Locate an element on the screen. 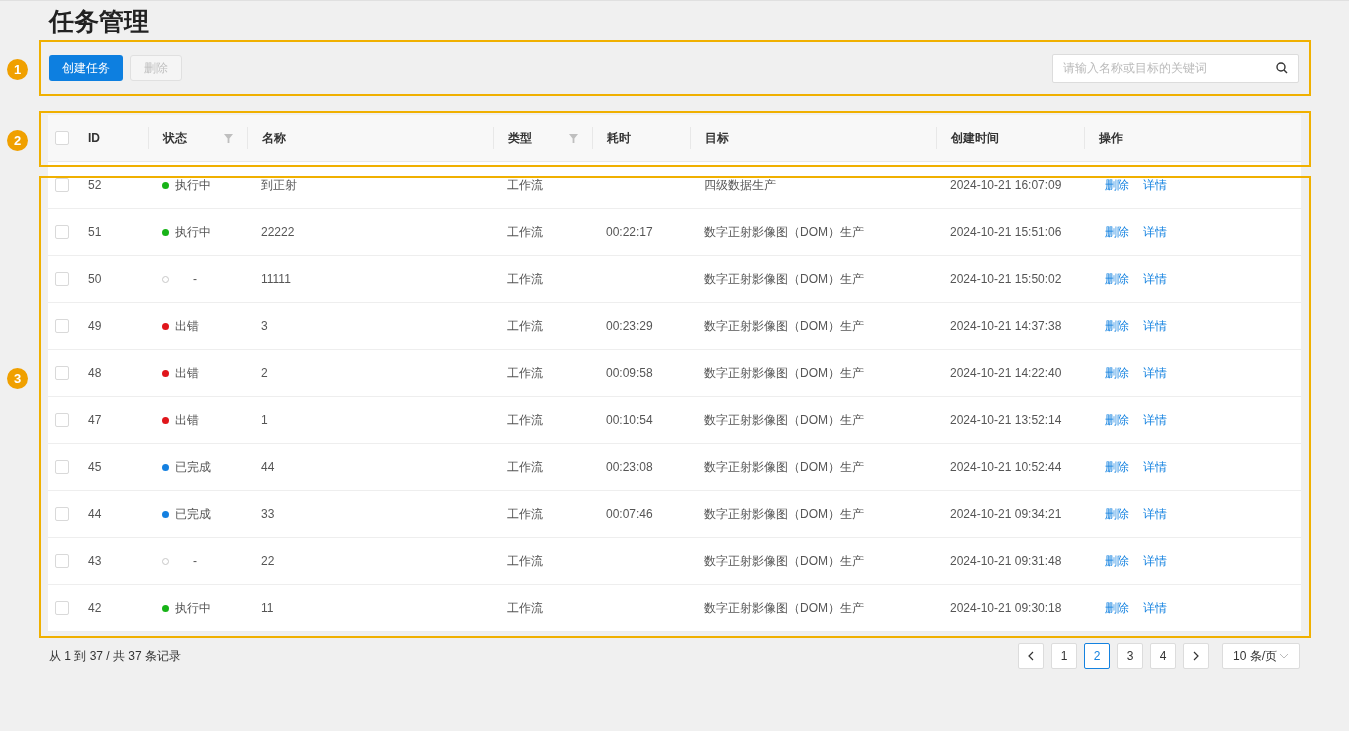  table-cell-text: 22 is located at coordinates (267, 561).